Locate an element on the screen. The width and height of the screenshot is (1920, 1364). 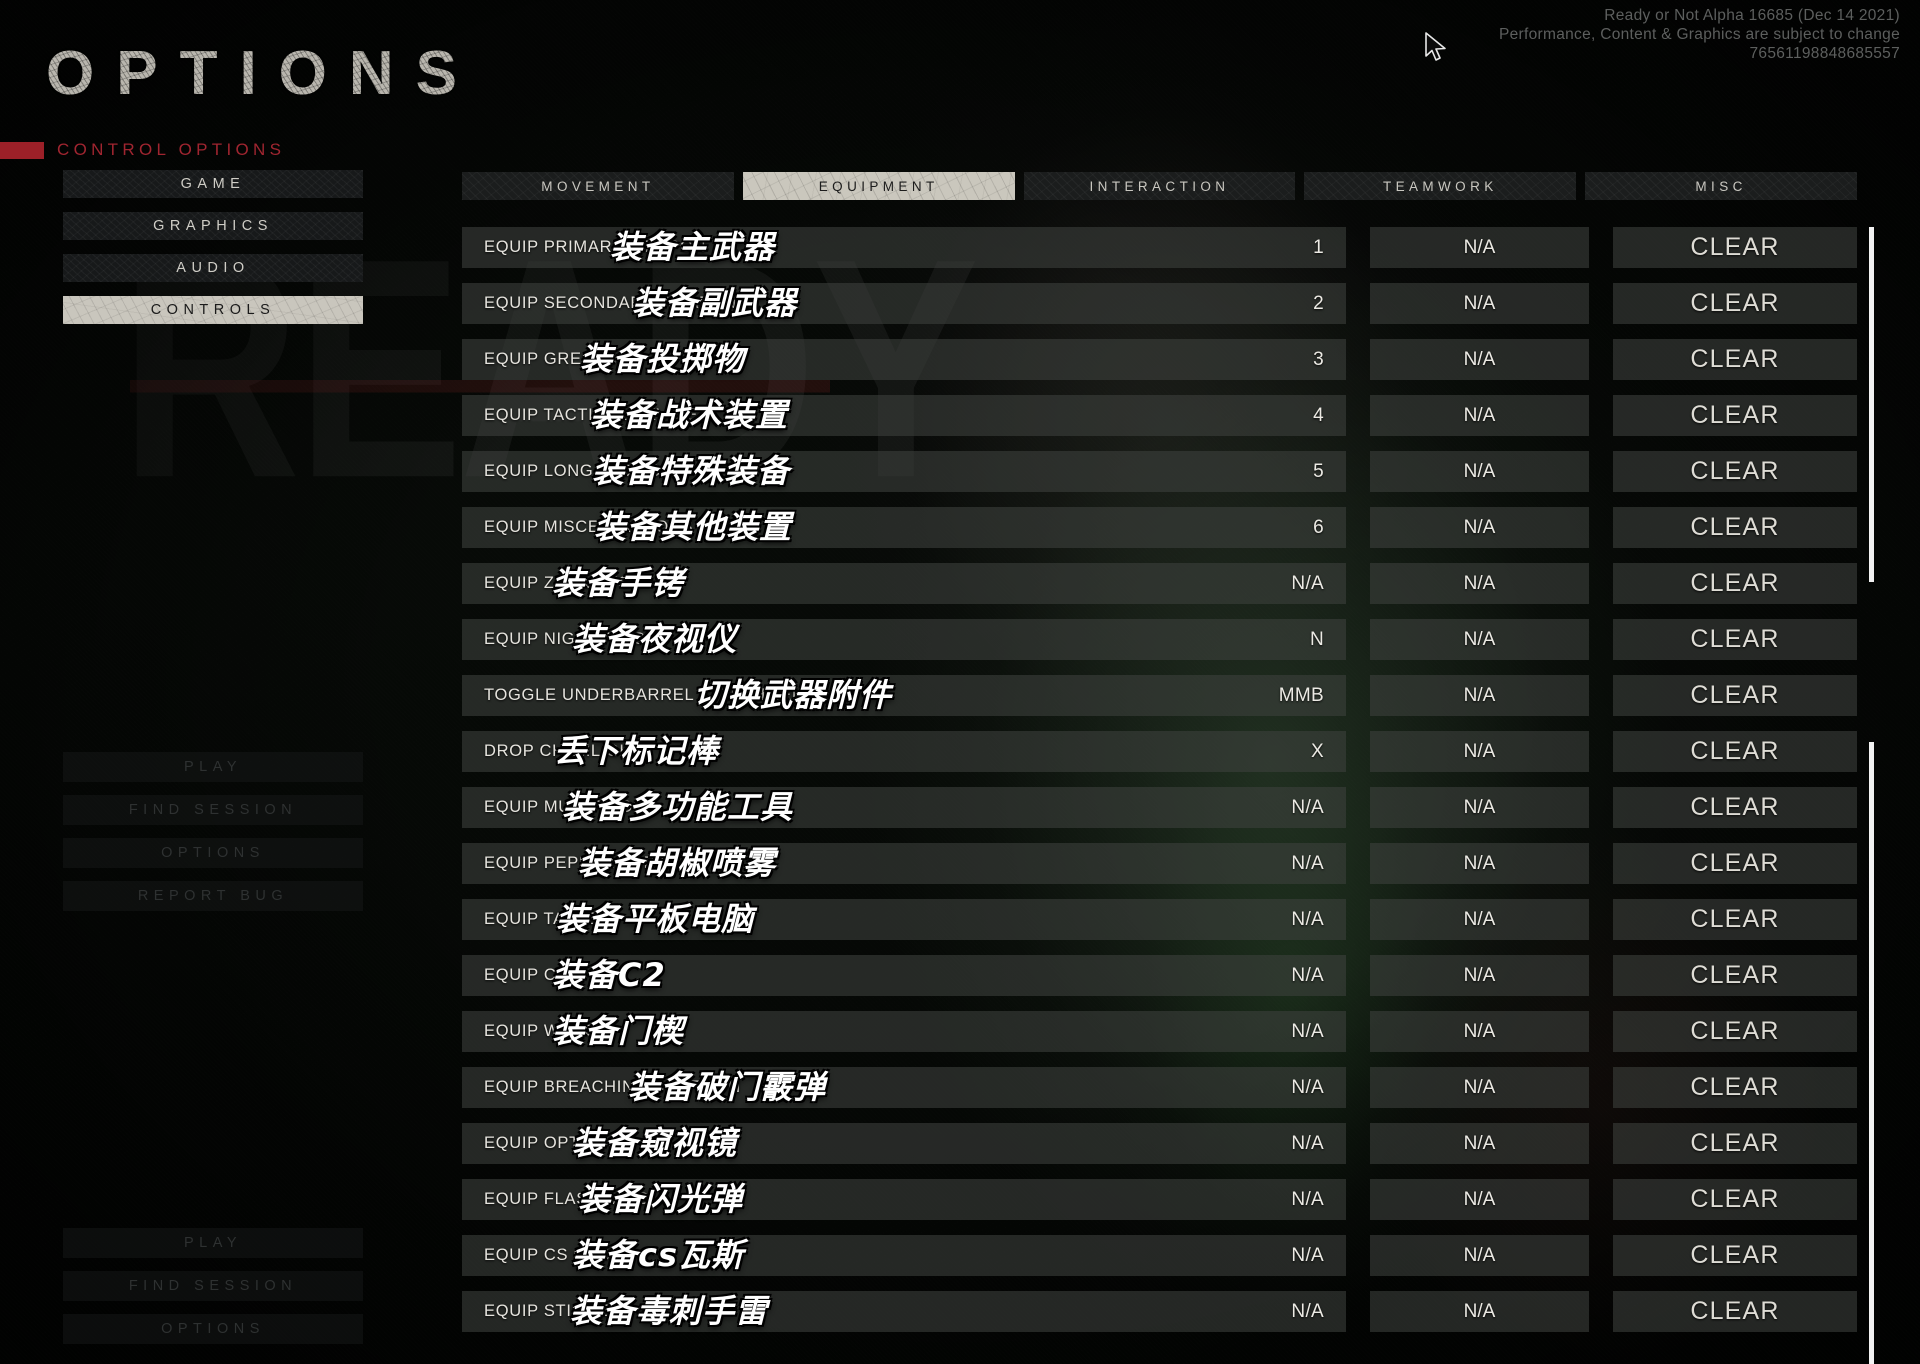
category-item-game: GAME is located at coordinates (213, 184).